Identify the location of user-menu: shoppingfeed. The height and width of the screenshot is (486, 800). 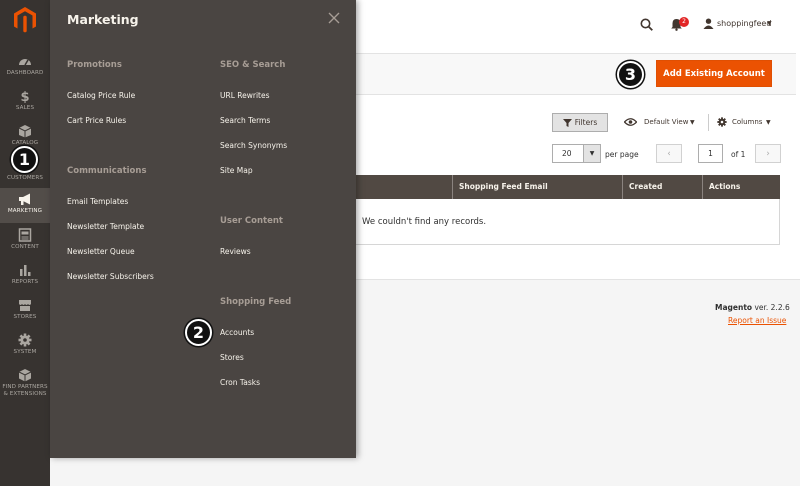
(744, 23).